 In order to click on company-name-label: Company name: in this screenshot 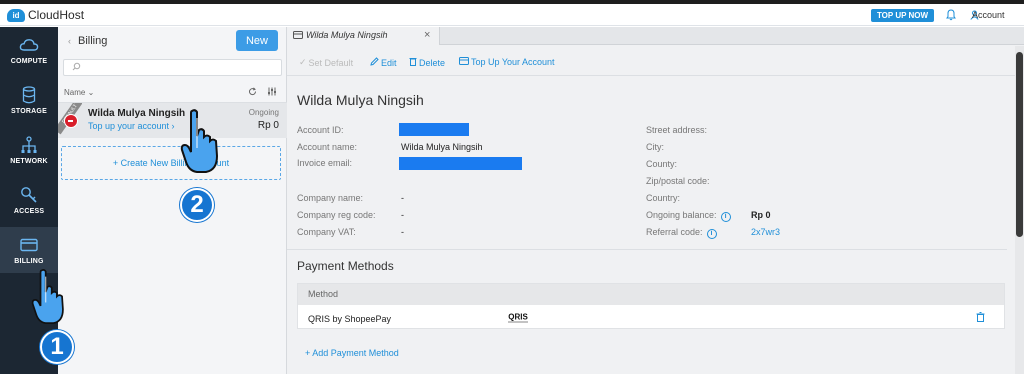, I will do `click(330, 198)`.